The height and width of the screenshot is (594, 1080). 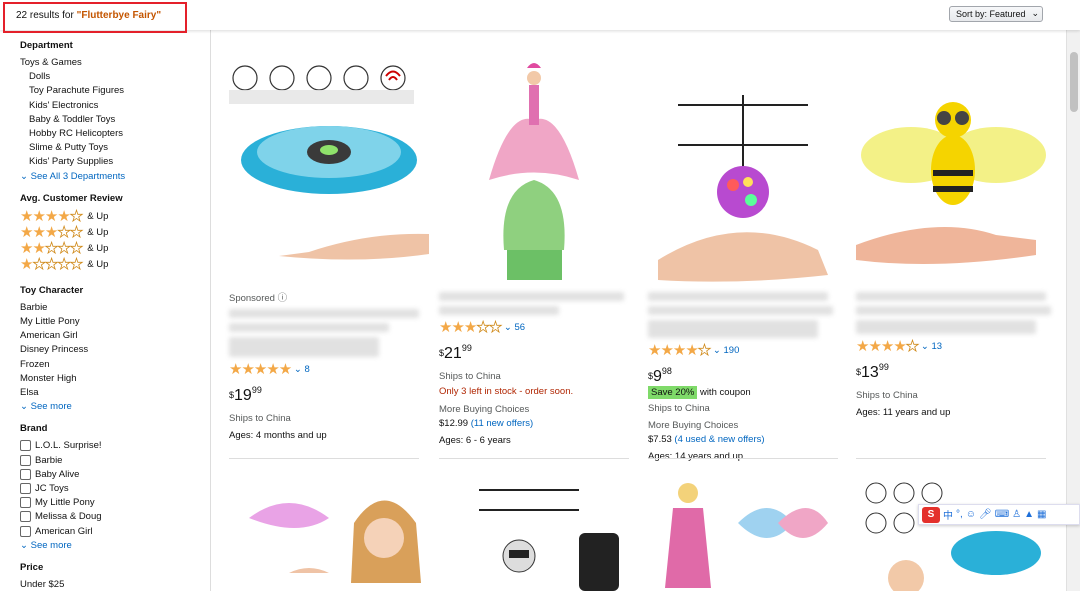 I want to click on sogou-logo-icon: S, so click(x=931, y=514).